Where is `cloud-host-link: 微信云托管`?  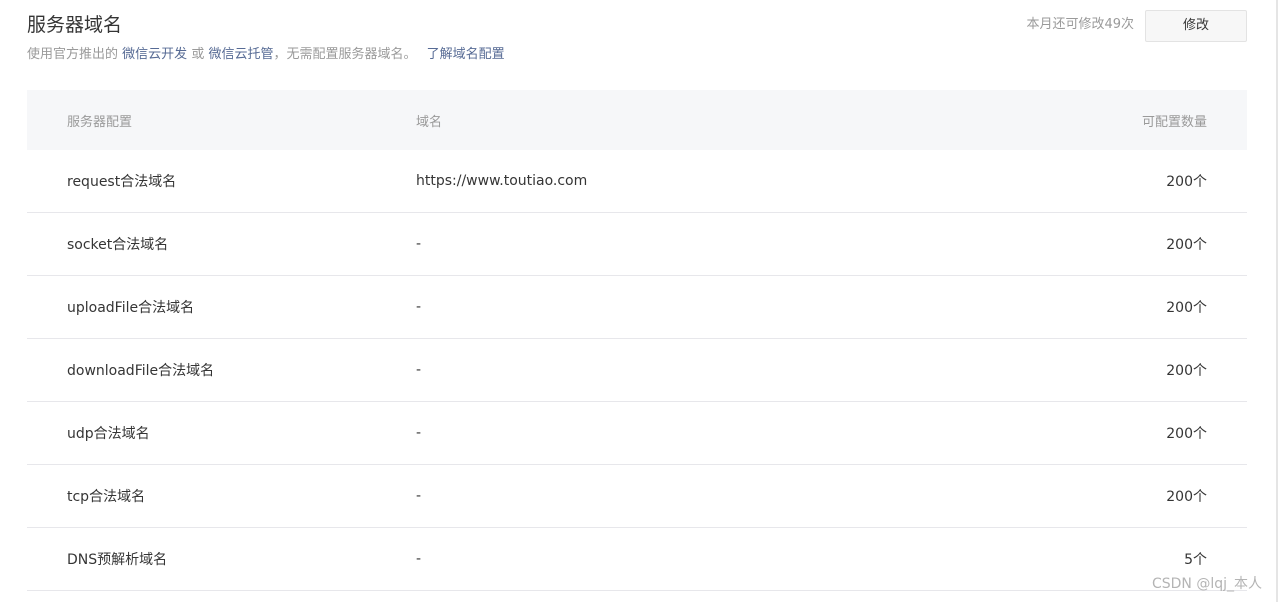
cloud-host-link: 微信云托管 is located at coordinates (240, 54).